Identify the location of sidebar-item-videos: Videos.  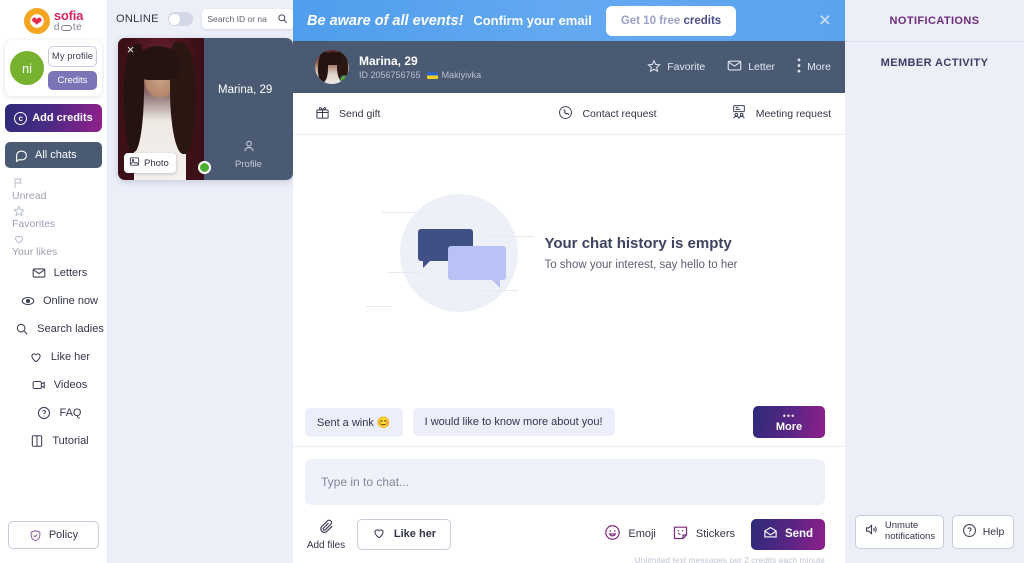
(53, 385).